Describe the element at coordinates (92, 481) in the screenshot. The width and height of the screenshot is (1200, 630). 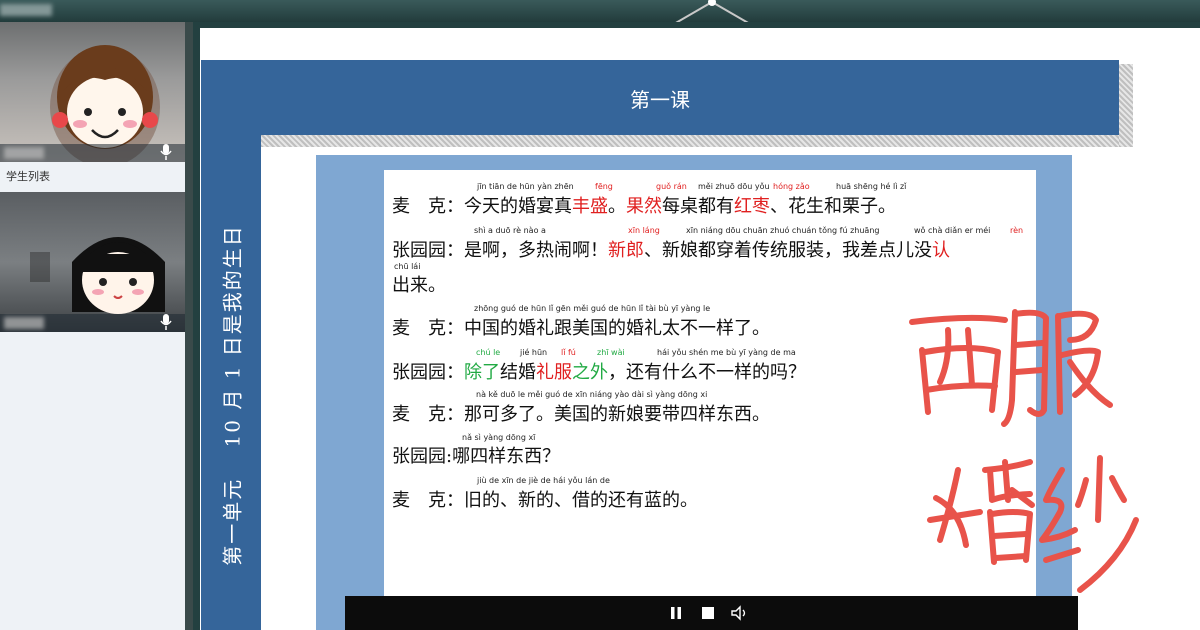
I see `student-list-area` at that location.